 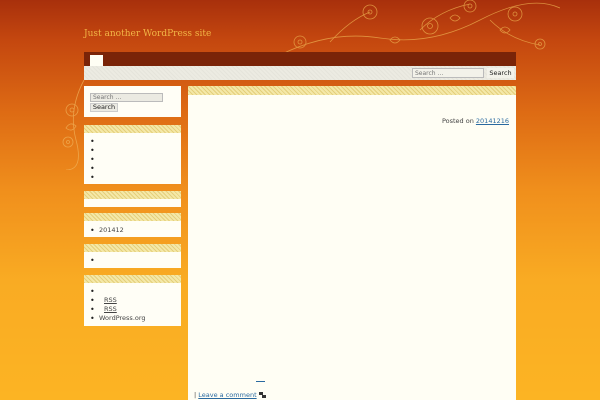 What do you see at coordinates (111, 230) in the screenshot?
I see `archive-link-201412: 201412` at bounding box center [111, 230].